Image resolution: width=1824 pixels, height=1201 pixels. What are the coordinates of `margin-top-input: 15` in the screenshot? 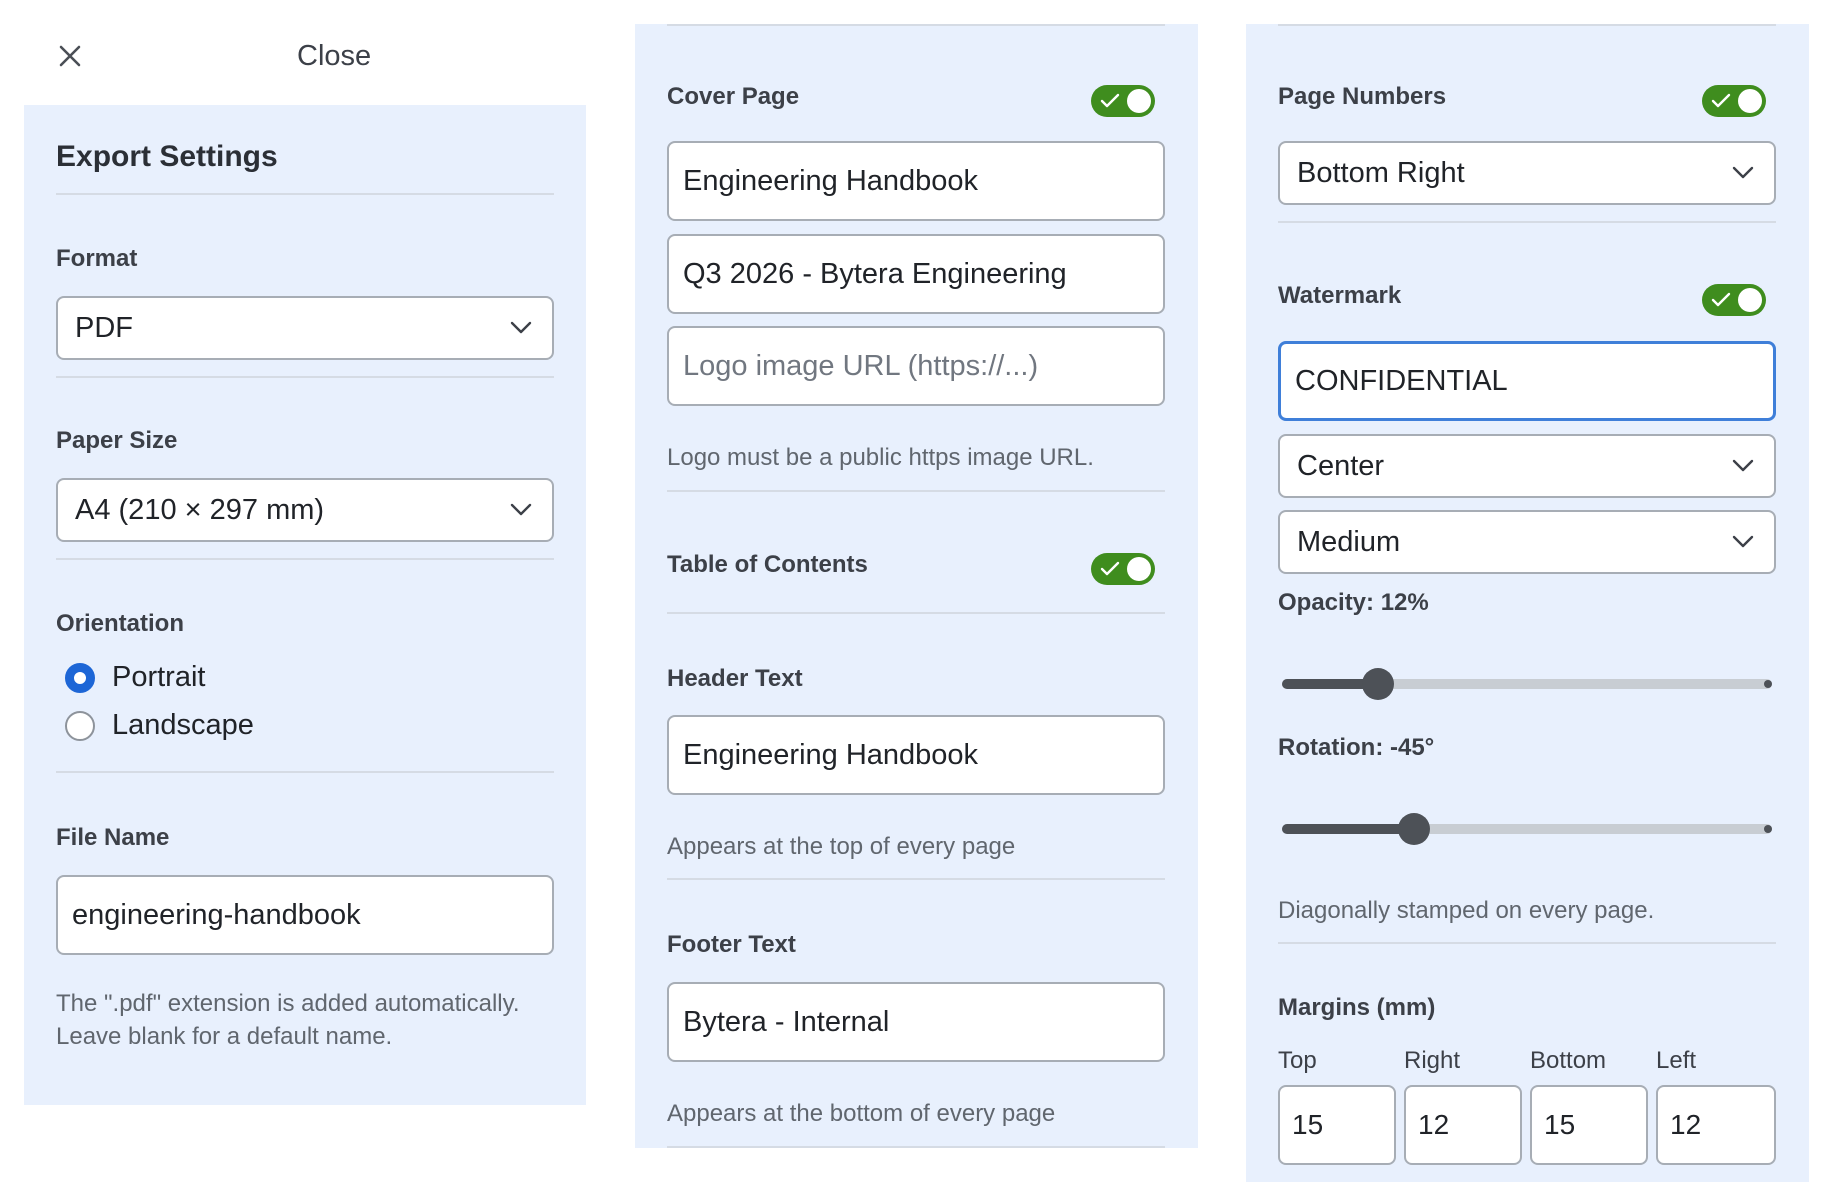 It's located at (1337, 1125).